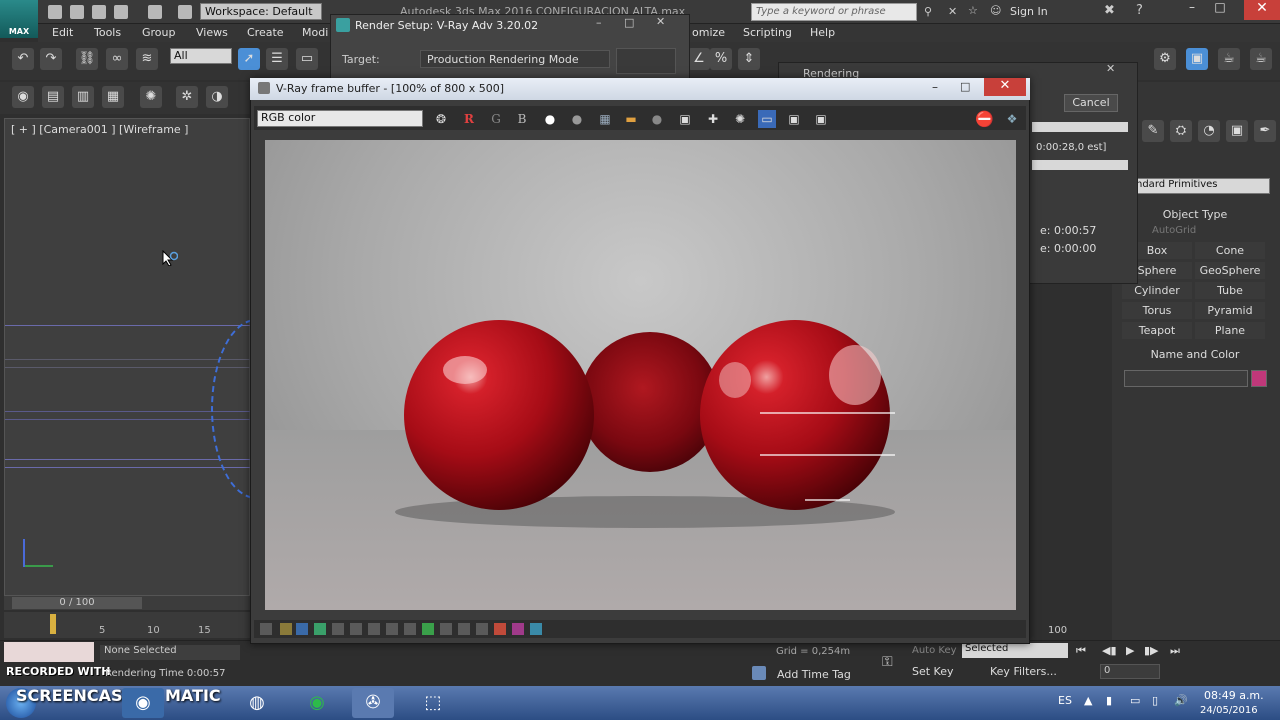 This screenshot has width=1280, height=720. I want to click on color-balance-icon, so click(338, 629).